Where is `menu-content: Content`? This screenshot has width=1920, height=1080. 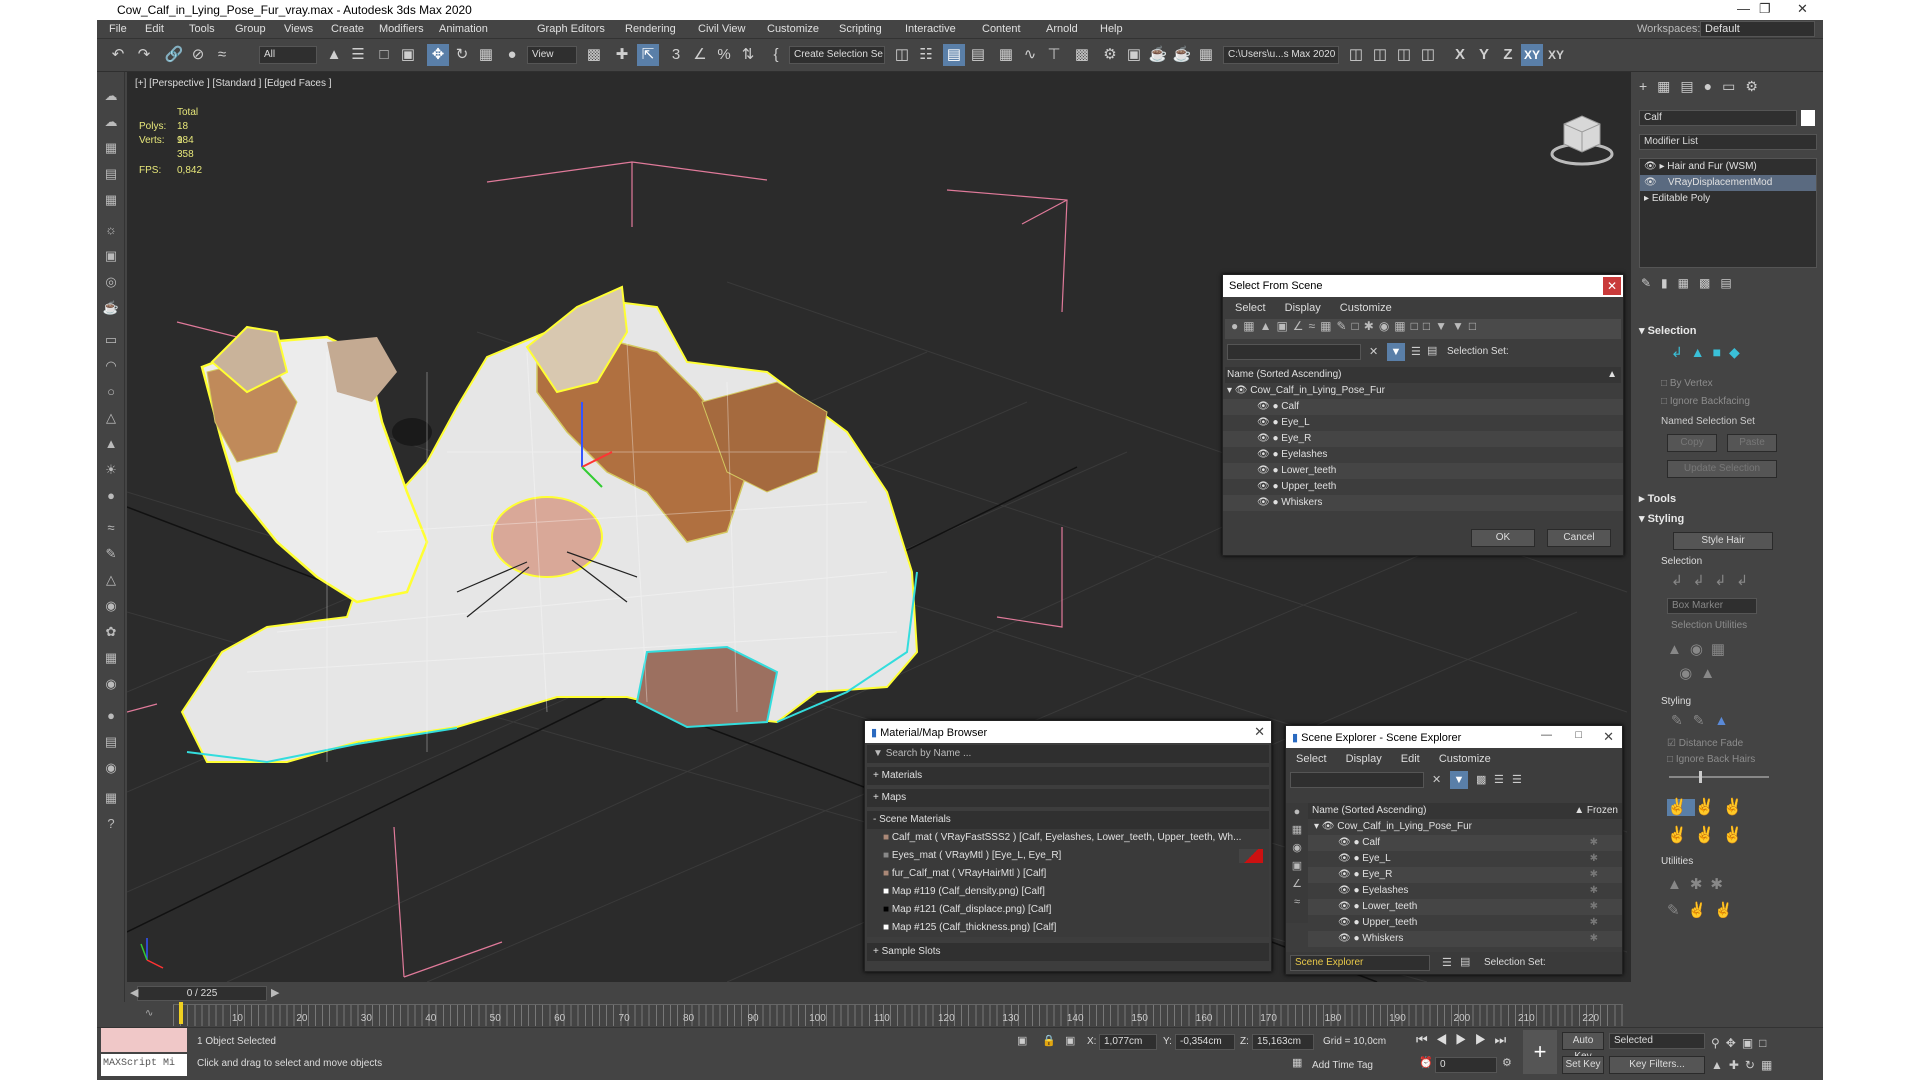
menu-content: Content is located at coordinates (1001, 29).